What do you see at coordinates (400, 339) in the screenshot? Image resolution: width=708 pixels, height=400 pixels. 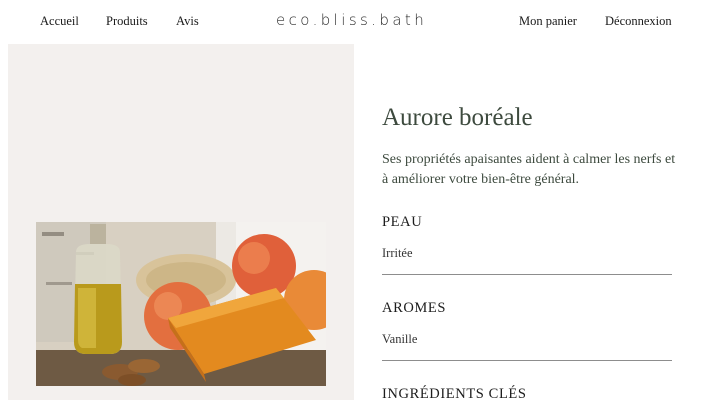 I see `section-value-aromas: Vanille` at bounding box center [400, 339].